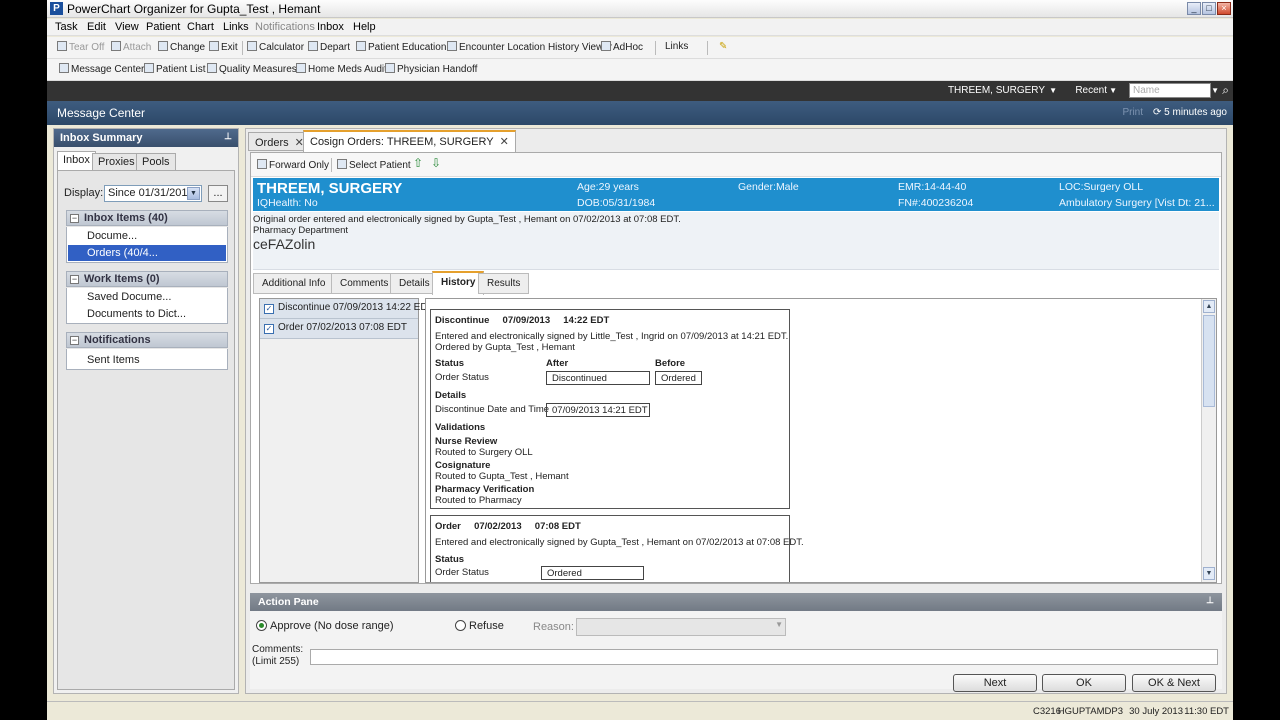 The image size is (1280, 720). Describe the element at coordinates (147, 218) in the screenshot. I see `inbox-items-header: − Inbox Items (40)` at that location.